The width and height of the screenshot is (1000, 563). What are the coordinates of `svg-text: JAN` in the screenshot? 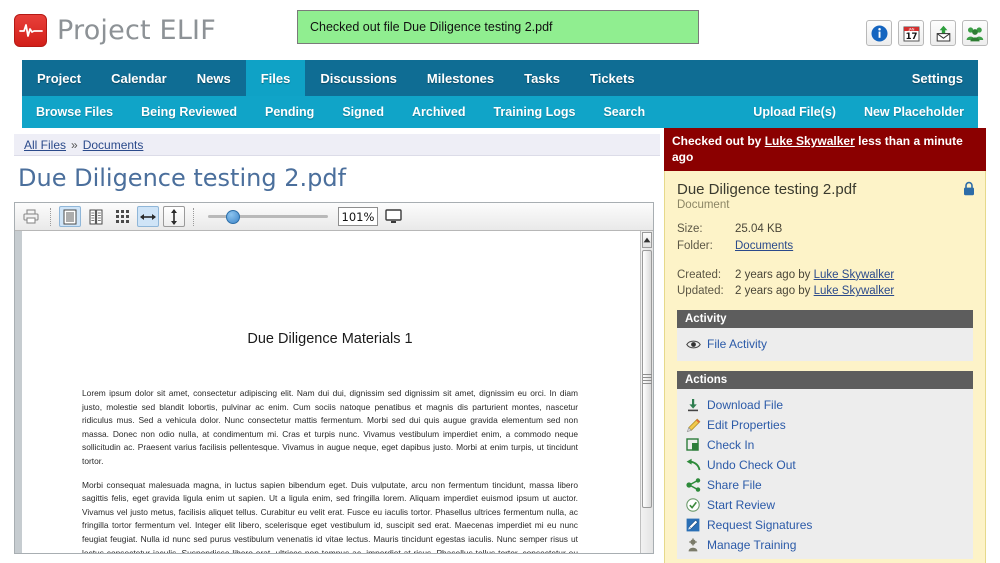 It's located at (910, 29).